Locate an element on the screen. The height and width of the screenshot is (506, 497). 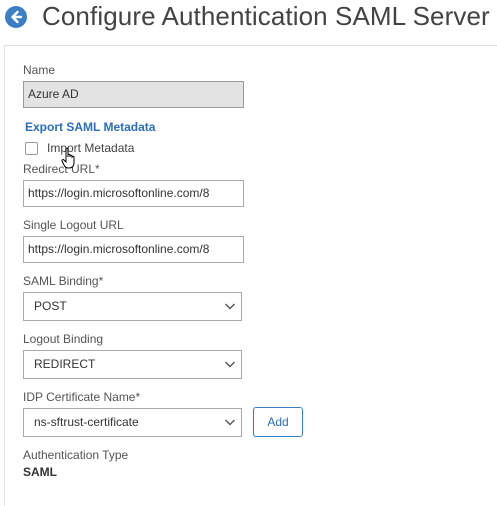
logout-binding-value: REDIRECT is located at coordinates (65, 364).